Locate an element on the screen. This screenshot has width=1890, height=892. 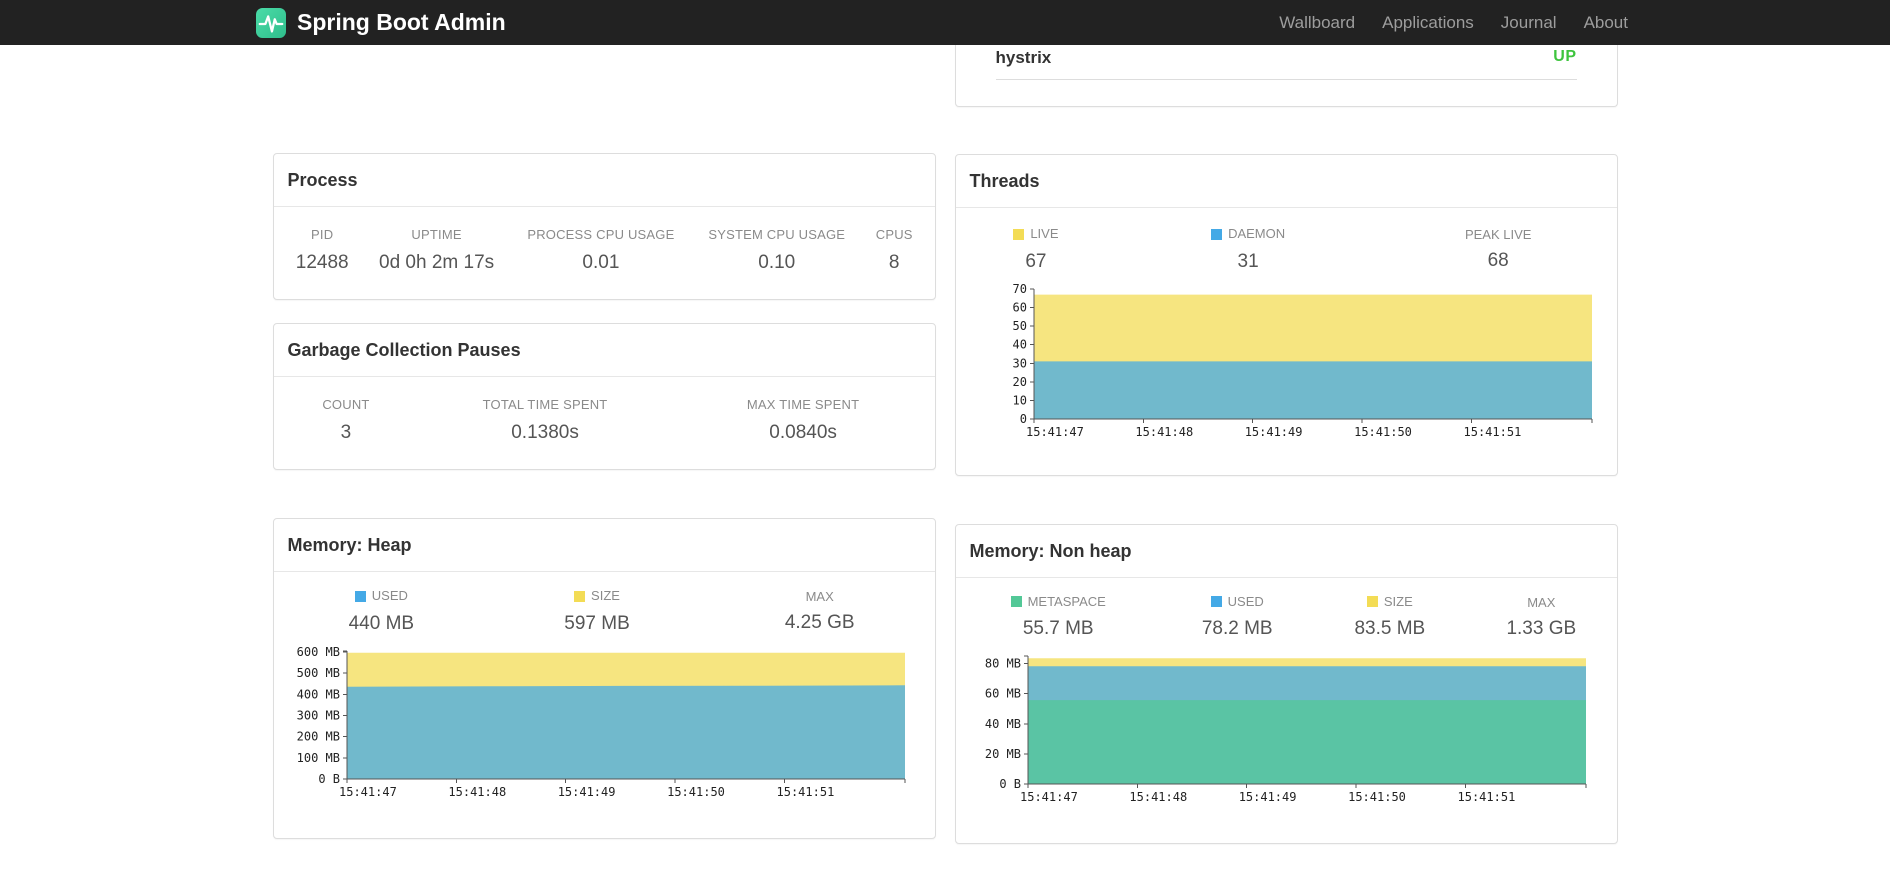
legend-item-metaspace: METASPACE 55.7 MB is located at coordinates (1058, 617).